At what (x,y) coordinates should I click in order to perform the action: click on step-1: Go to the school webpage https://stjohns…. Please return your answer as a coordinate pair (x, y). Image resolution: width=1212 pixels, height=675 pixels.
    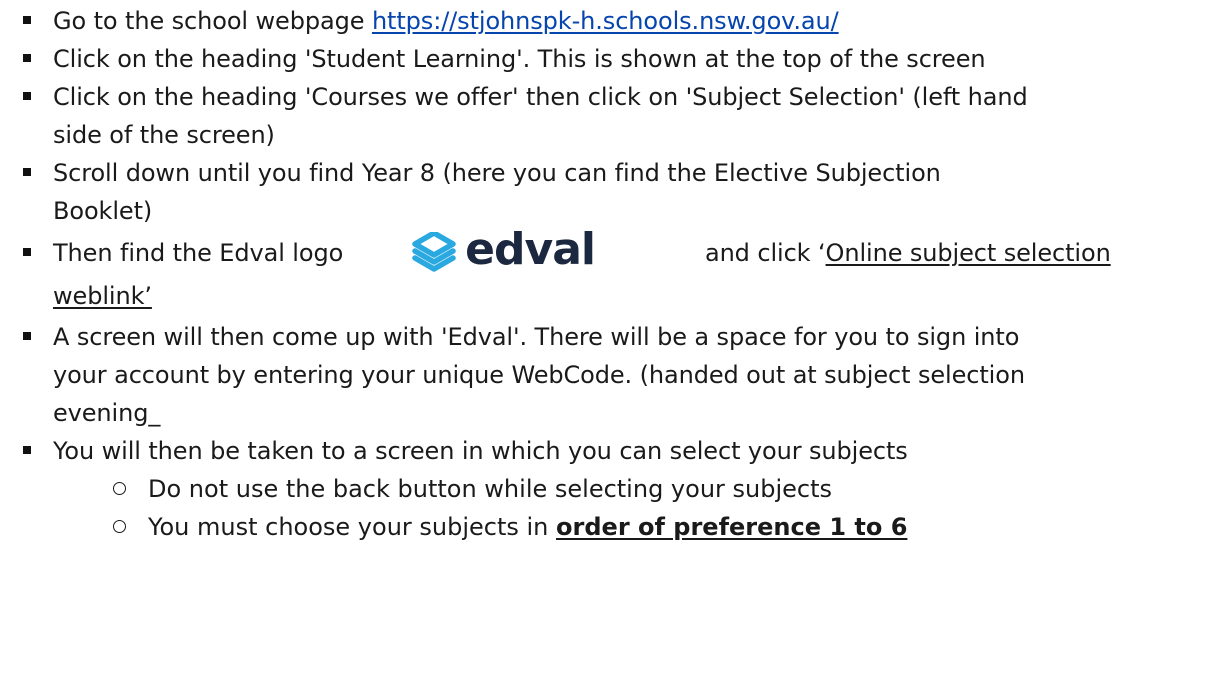
    Looking at the image, I should click on (608, 21).